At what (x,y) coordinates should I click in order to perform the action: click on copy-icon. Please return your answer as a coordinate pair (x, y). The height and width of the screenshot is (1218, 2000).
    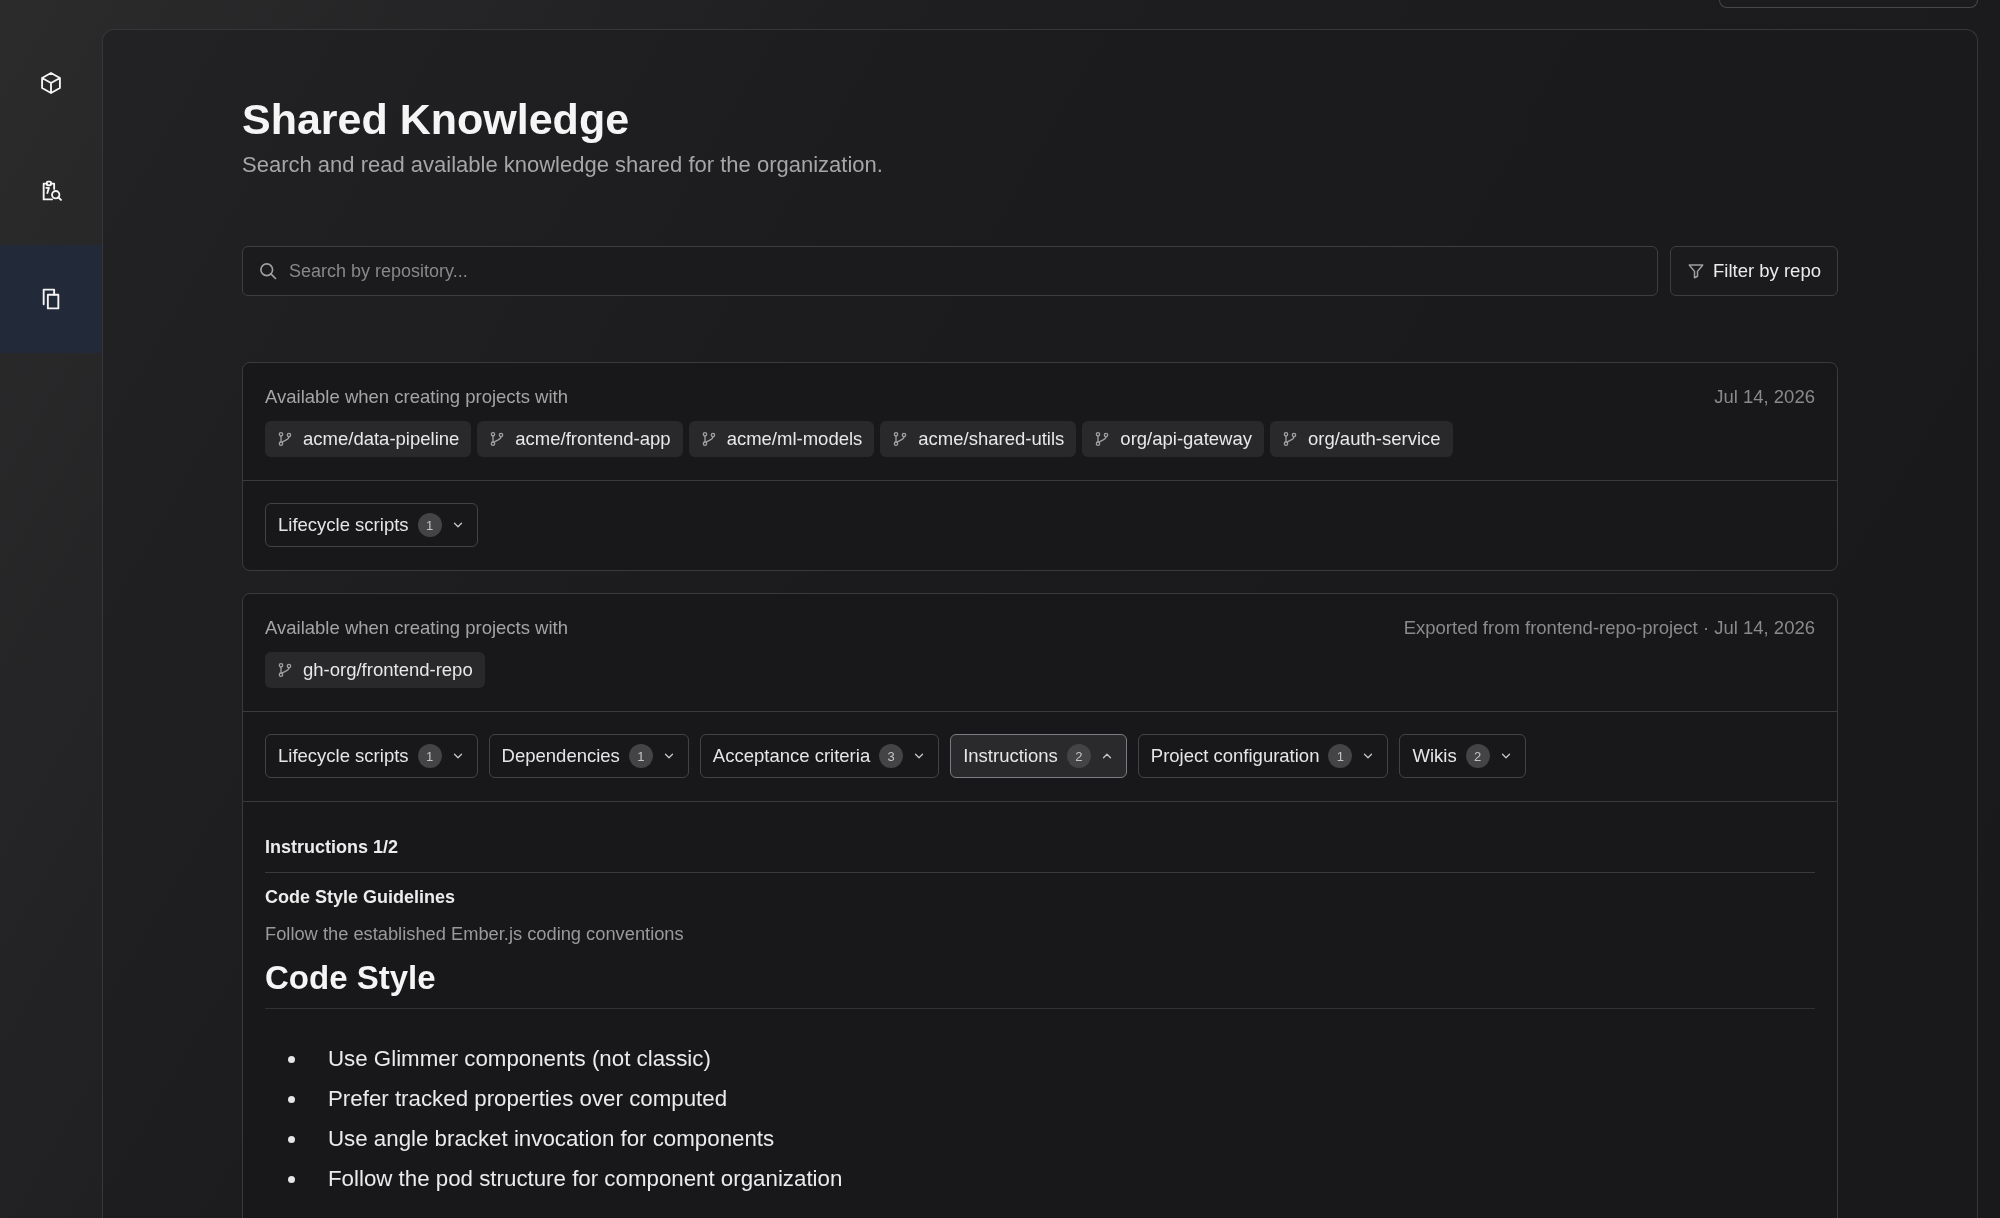
    Looking at the image, I should click on (51, 299).